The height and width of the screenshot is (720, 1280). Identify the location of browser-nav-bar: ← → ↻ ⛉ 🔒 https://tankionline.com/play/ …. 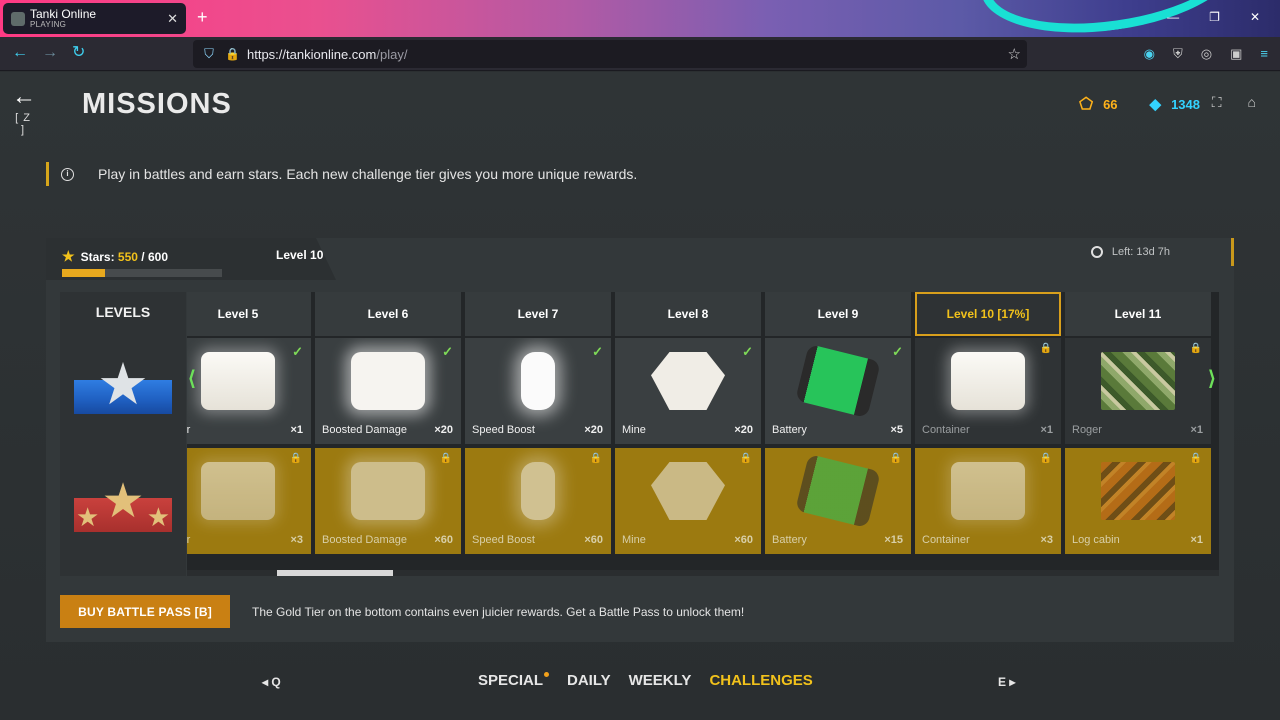
(640, 54).